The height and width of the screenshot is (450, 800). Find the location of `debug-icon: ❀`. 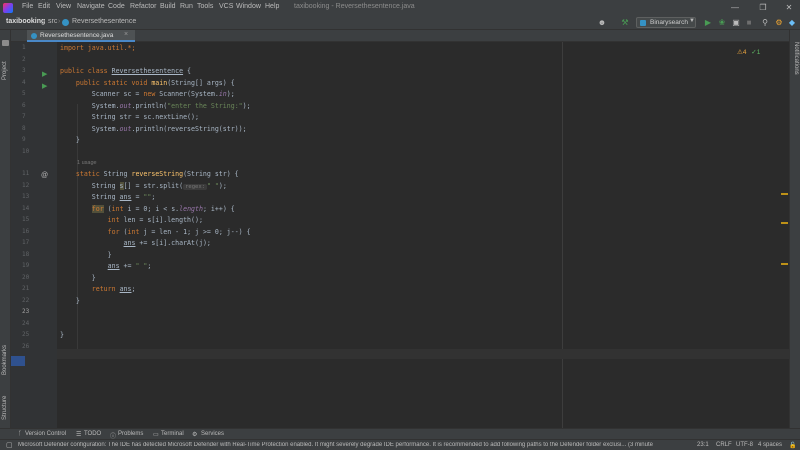

debug-icon: ❀ is located at coordinates (722, 23).